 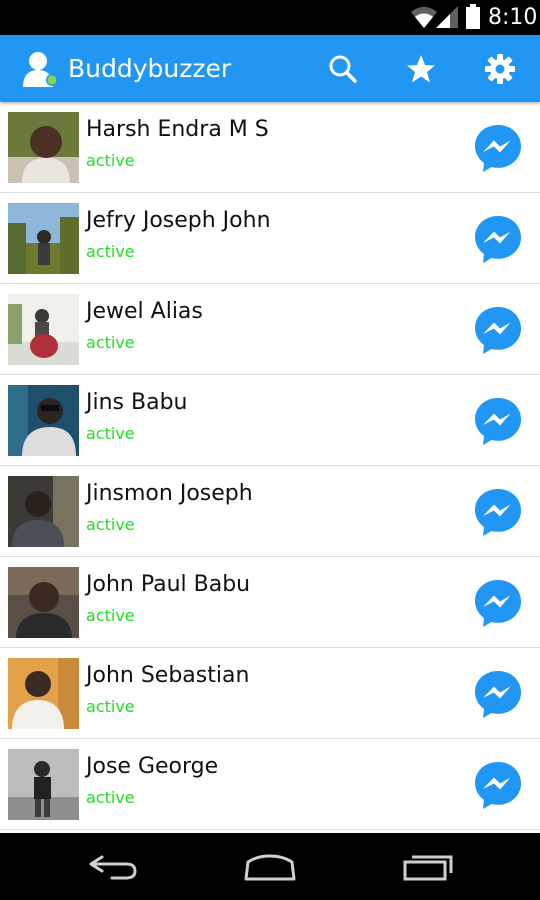 I want to click on recents-icon, so click(x=428, y=867).